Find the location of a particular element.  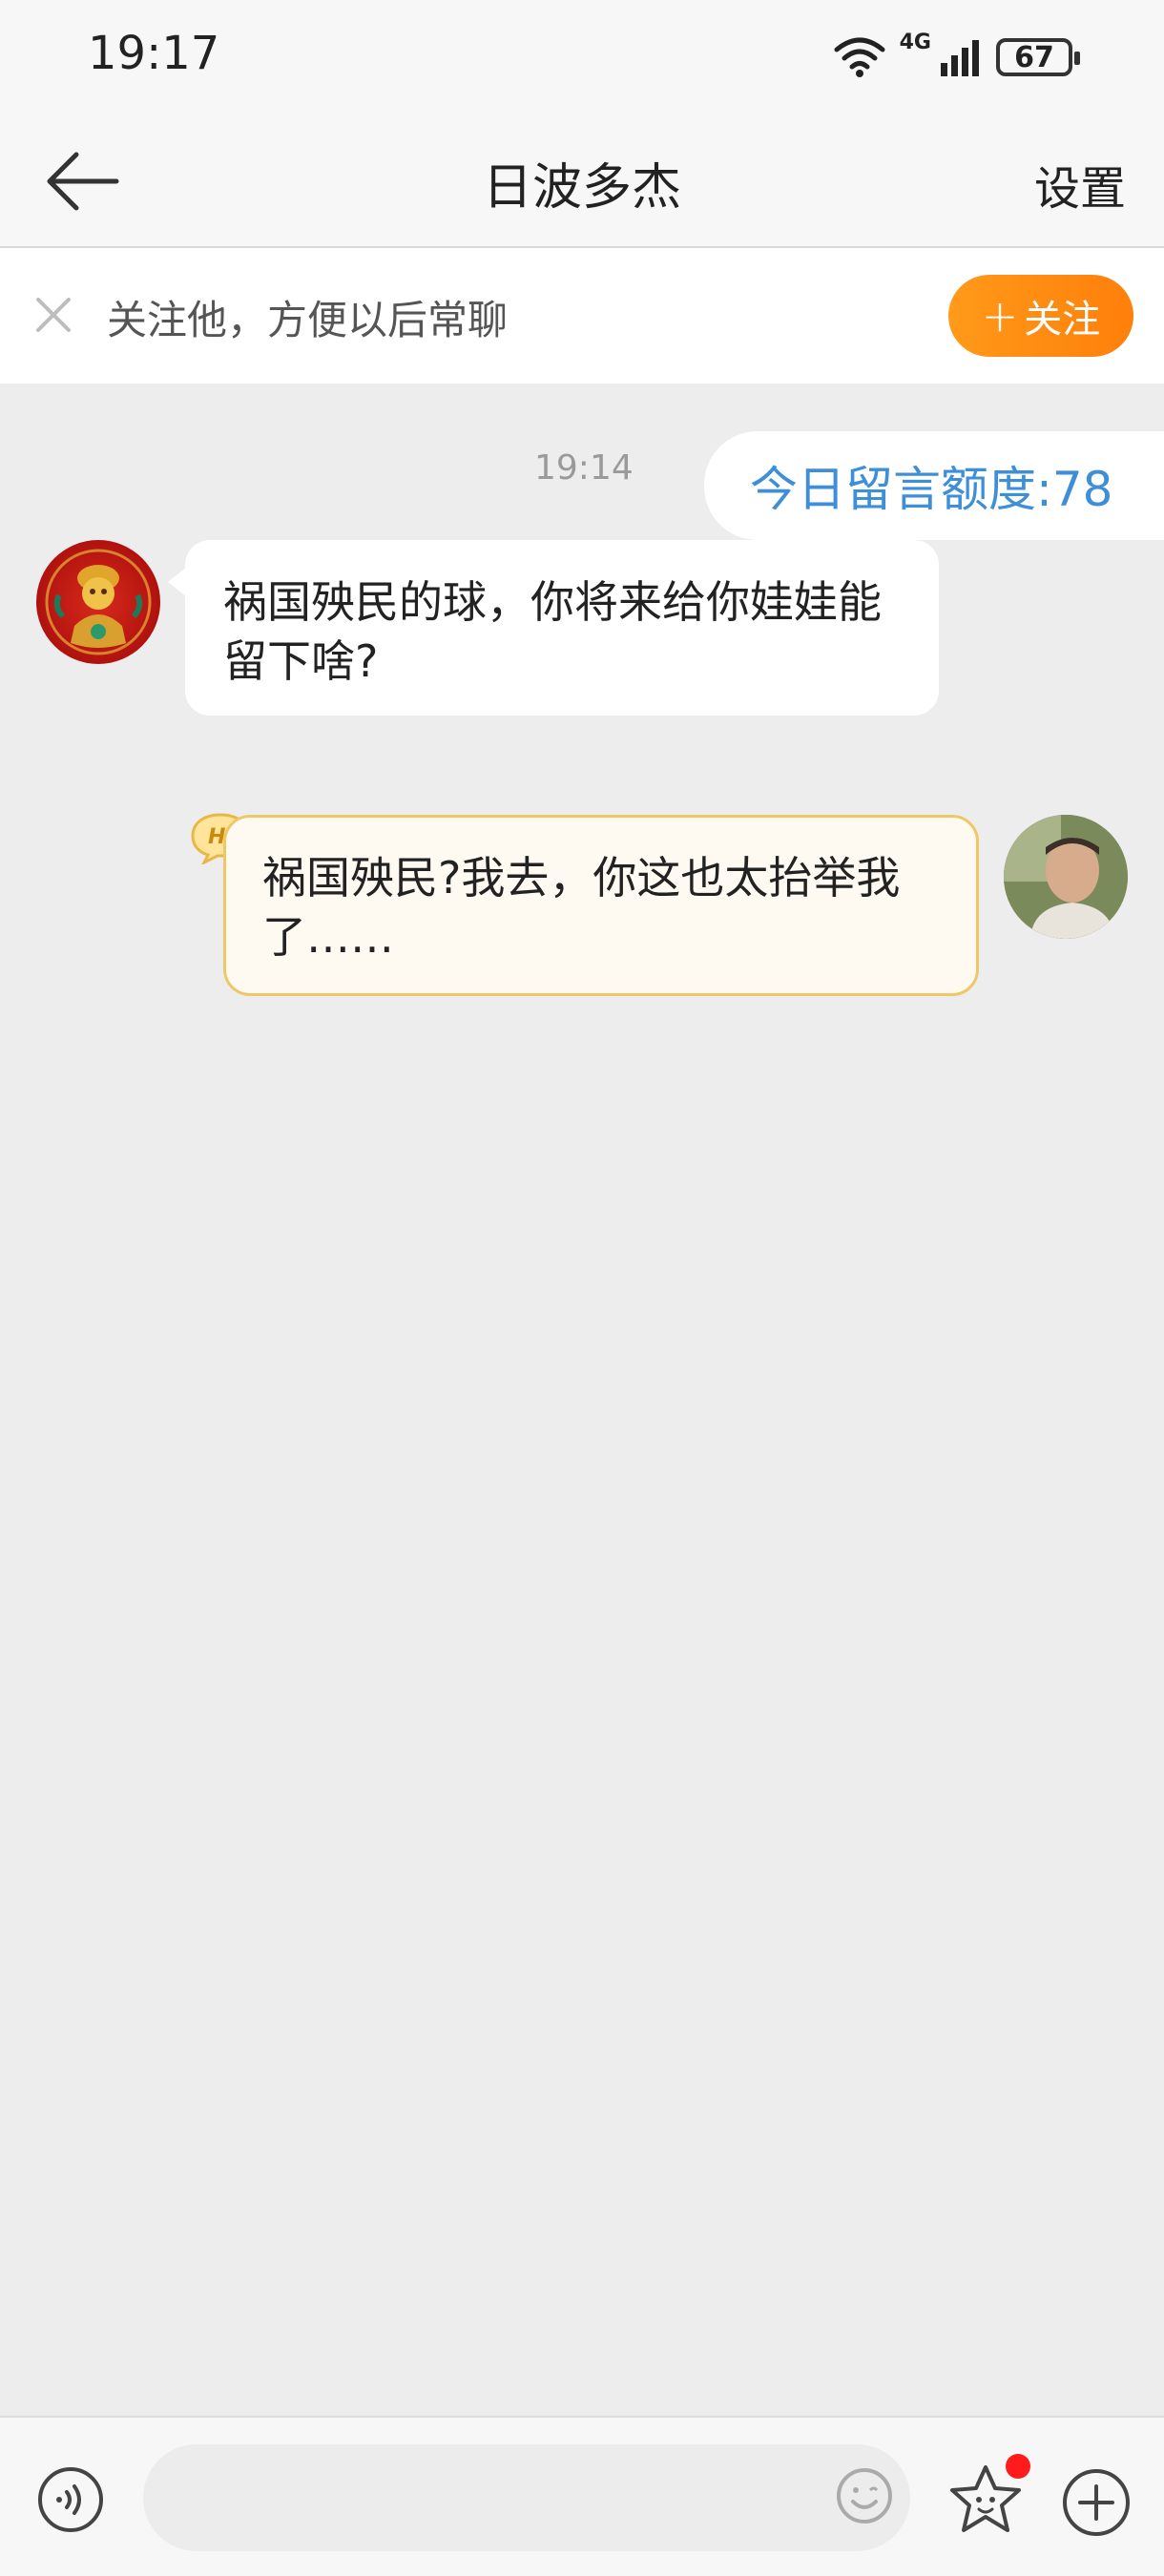

nav-bar: 日波多杰 设置 is located at coordinates (582, 181).